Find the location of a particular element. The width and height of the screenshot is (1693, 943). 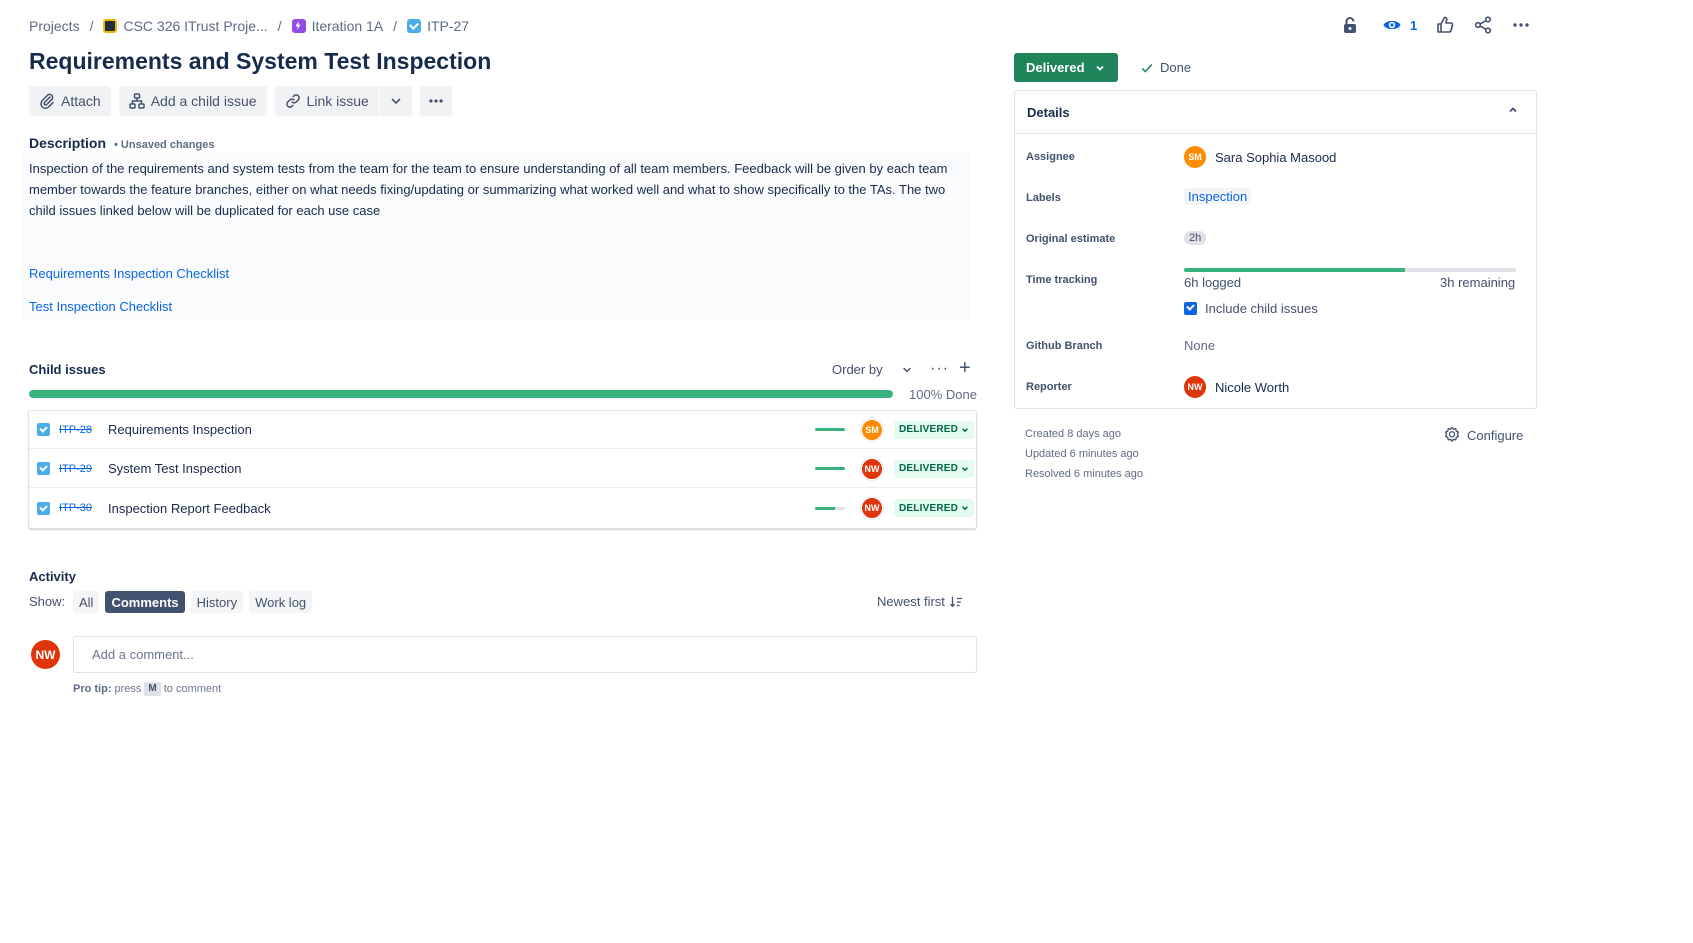

child-issue-summary: Requirements Inspection is located at coordinates (180, 429).